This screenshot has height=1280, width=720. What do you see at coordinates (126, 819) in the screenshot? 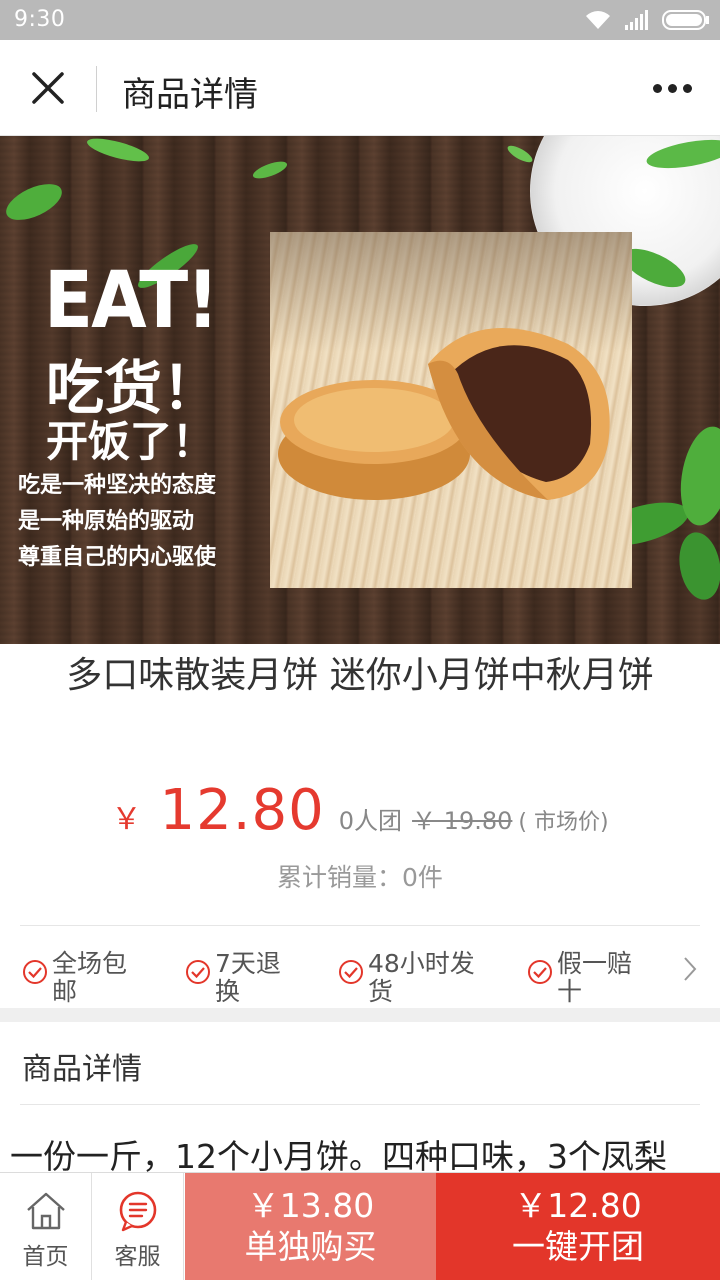
I see `currency-symbol: ￥` at bounding box center [126, 819].